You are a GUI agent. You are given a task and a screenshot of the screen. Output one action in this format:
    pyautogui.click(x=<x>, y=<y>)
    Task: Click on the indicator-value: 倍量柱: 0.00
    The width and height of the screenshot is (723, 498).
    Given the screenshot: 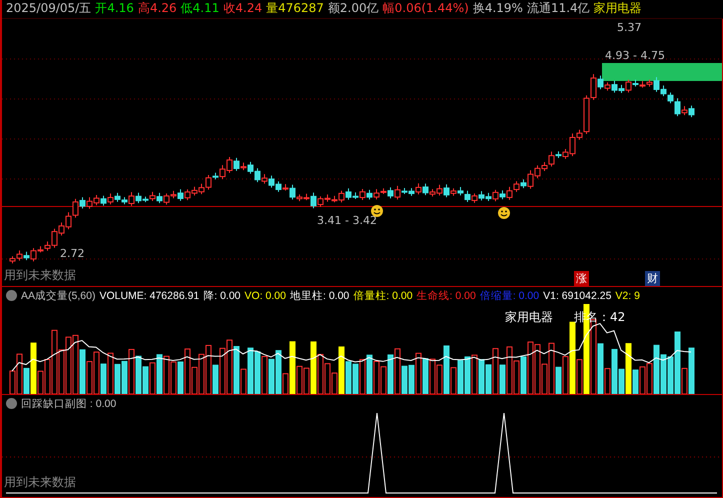 What is the action you would take?
    pyautogui.click(x=383, y=295)
    